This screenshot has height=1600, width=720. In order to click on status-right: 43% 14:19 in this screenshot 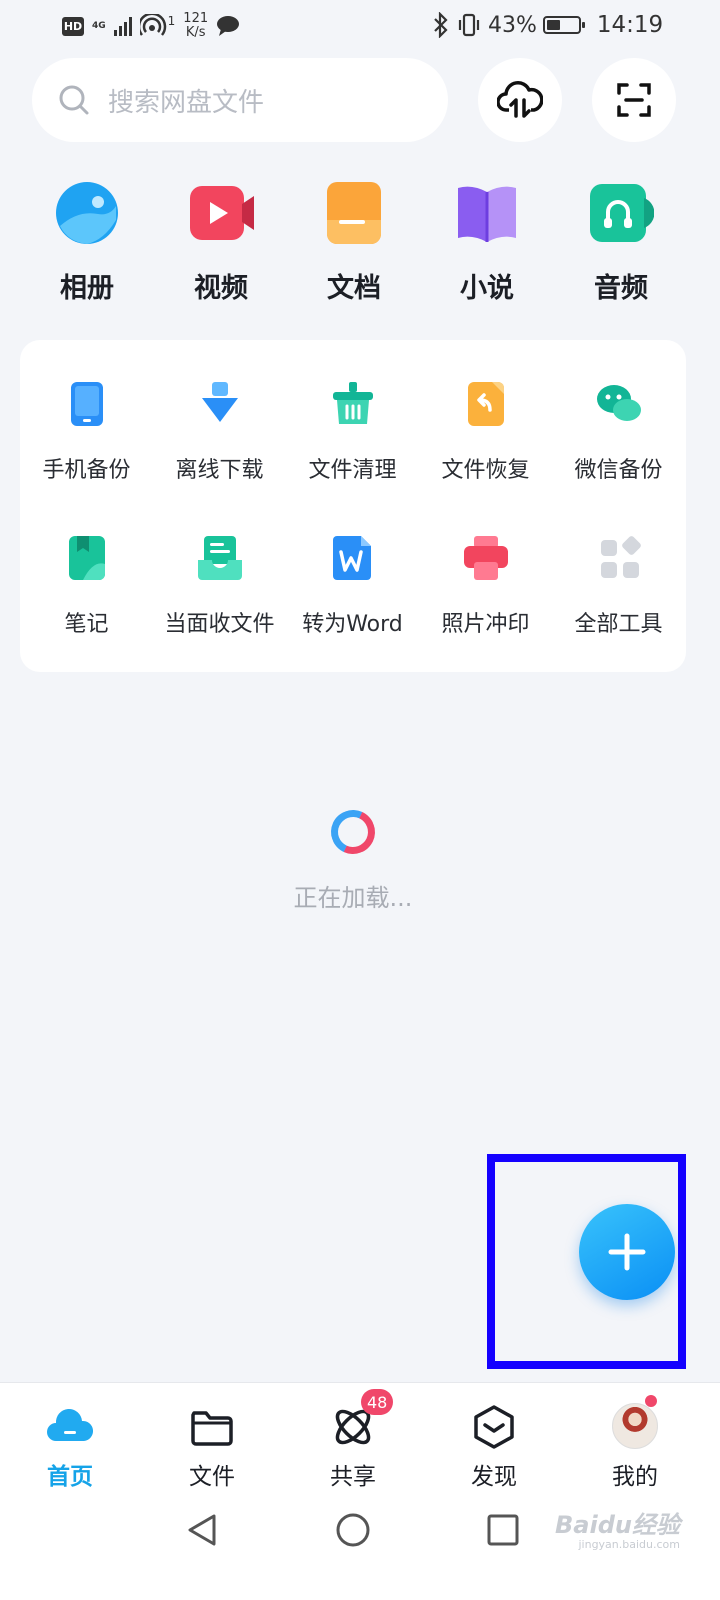, I will do `click(547, 25)`.